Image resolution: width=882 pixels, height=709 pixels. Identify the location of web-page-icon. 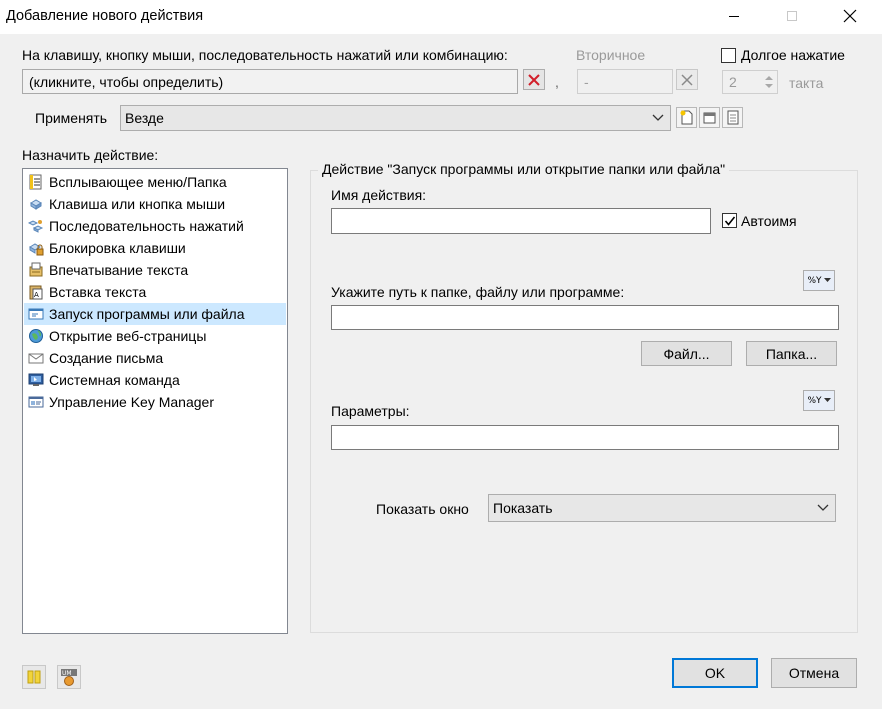
(36, 336).